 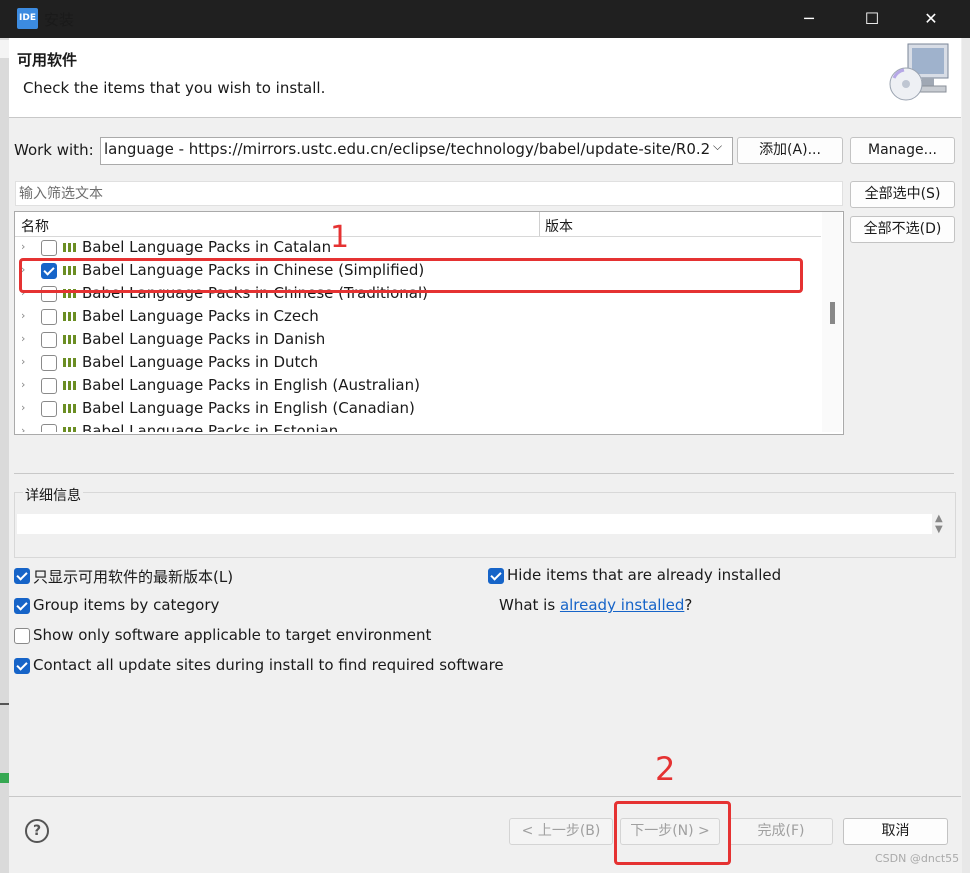 I want to click on contact-sites-checkbox, so click(x=22, y=666).